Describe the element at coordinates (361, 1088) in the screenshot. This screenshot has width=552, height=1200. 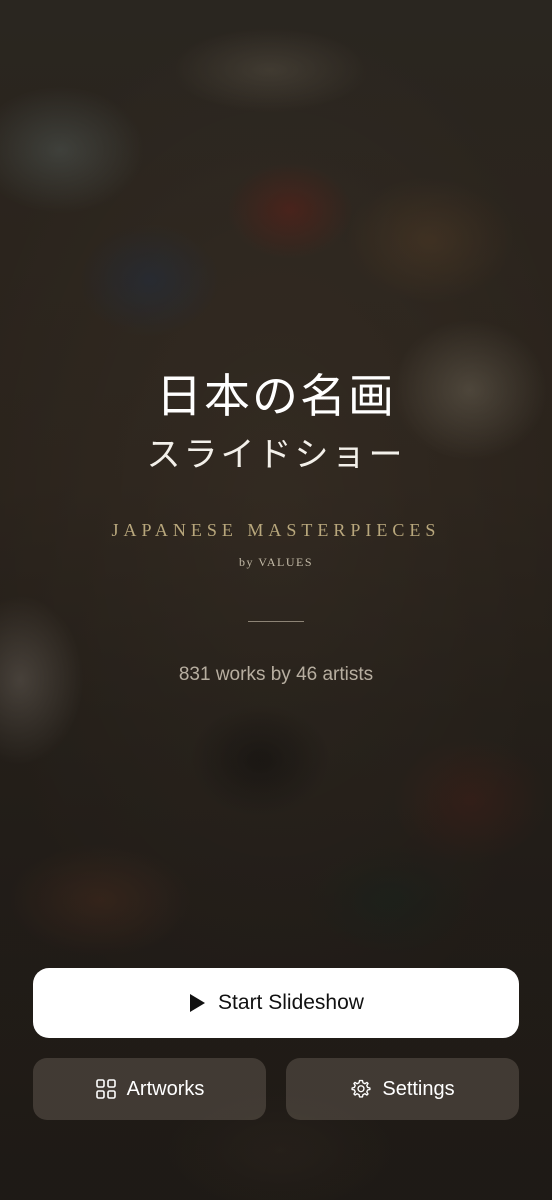
I see `gear-icon` at that location.